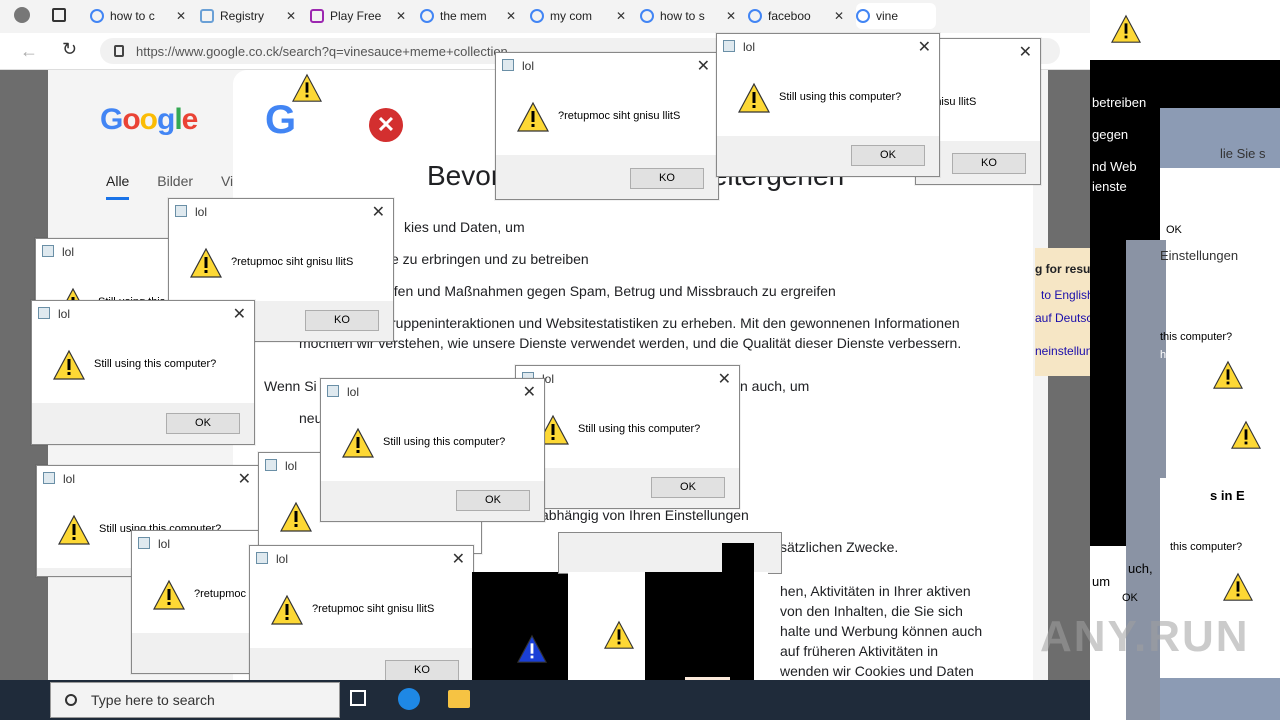 This screenshot has width=1280, height=720. What do you see at coordinates (1067, 295) in the screenshot?
I see `side-link: to English` at bounding box center [1067, 295].